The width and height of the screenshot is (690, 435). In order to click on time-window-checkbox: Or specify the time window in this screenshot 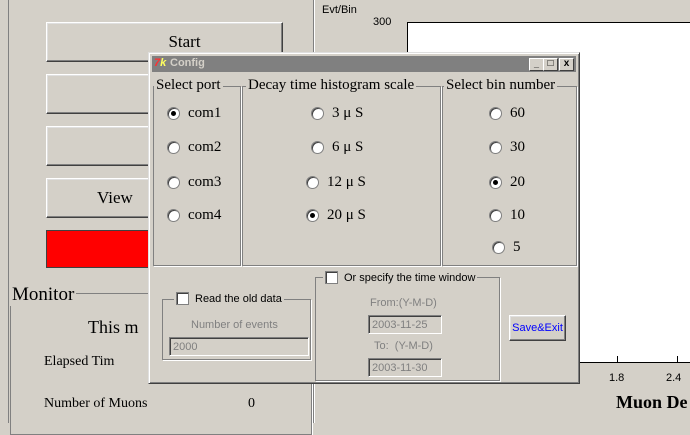, I will do `click(400, 277)`.